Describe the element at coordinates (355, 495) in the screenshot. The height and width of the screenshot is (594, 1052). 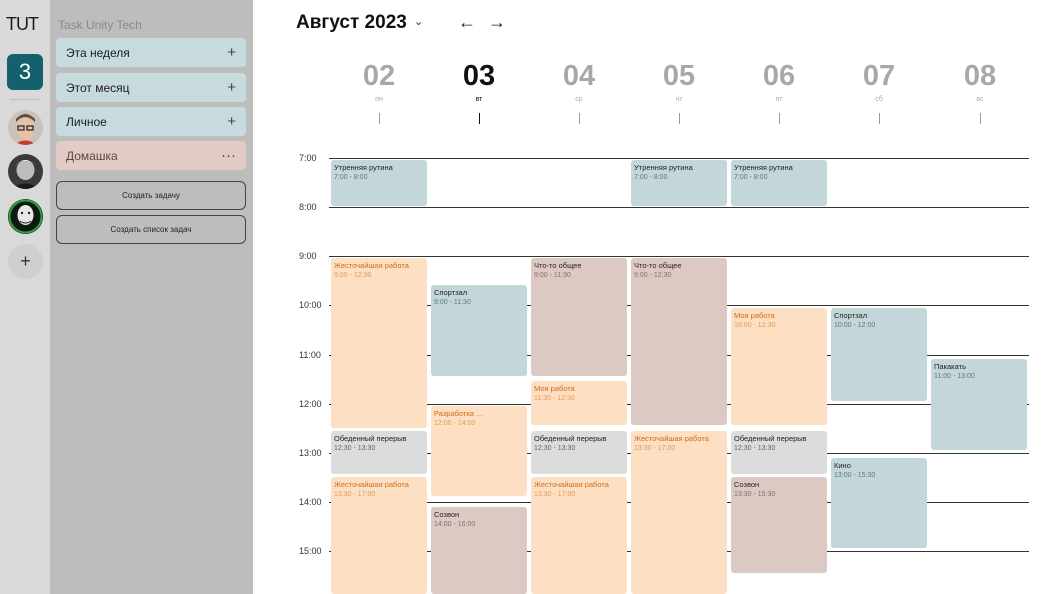
I see `event-time: 13:30 - 17:00` at that location.